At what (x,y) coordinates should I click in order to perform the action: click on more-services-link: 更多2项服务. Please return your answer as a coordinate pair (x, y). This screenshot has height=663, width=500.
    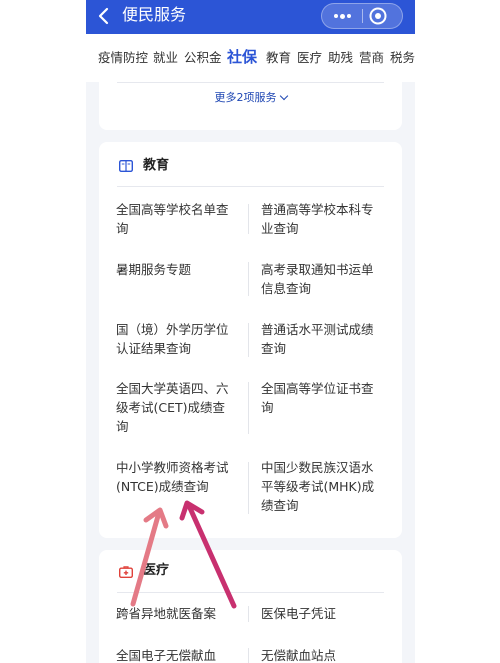
    Looking at the image, I should click on (250, 97).